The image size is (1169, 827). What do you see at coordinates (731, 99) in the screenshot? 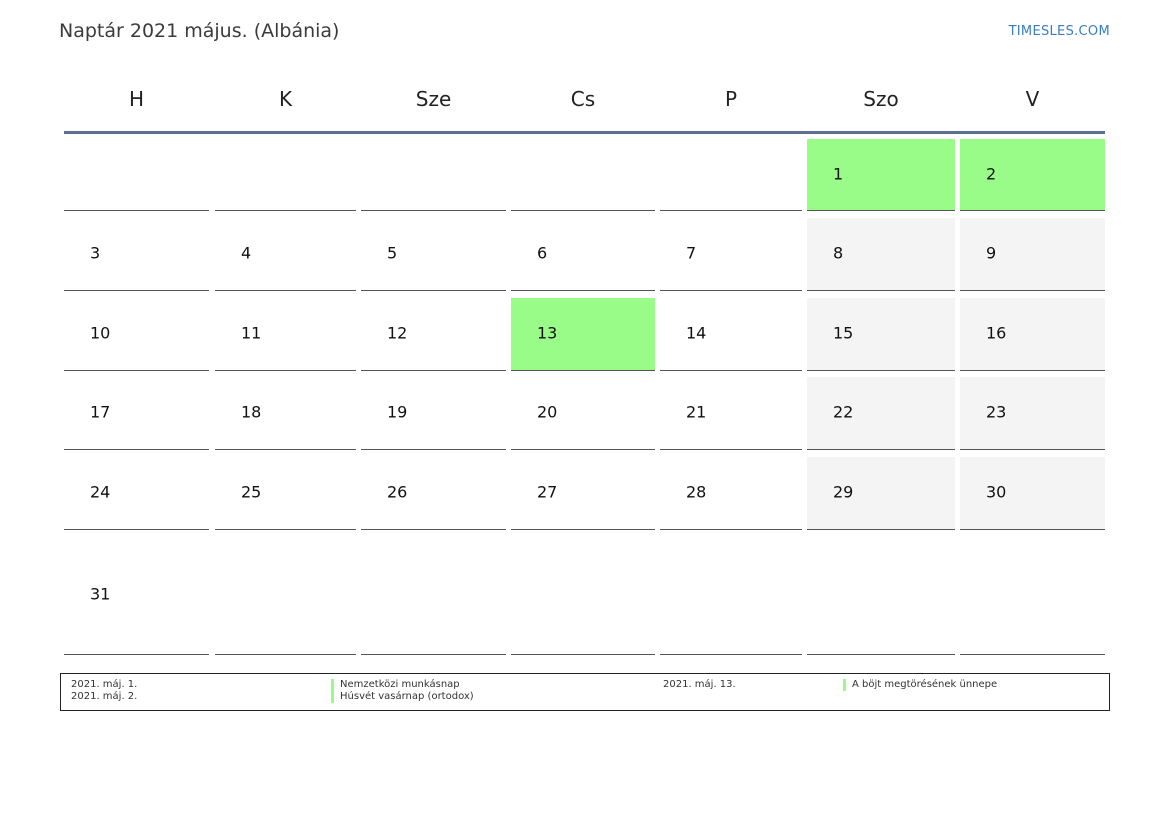
I see `weekday-fri: P` at bounding box center [731, 99].